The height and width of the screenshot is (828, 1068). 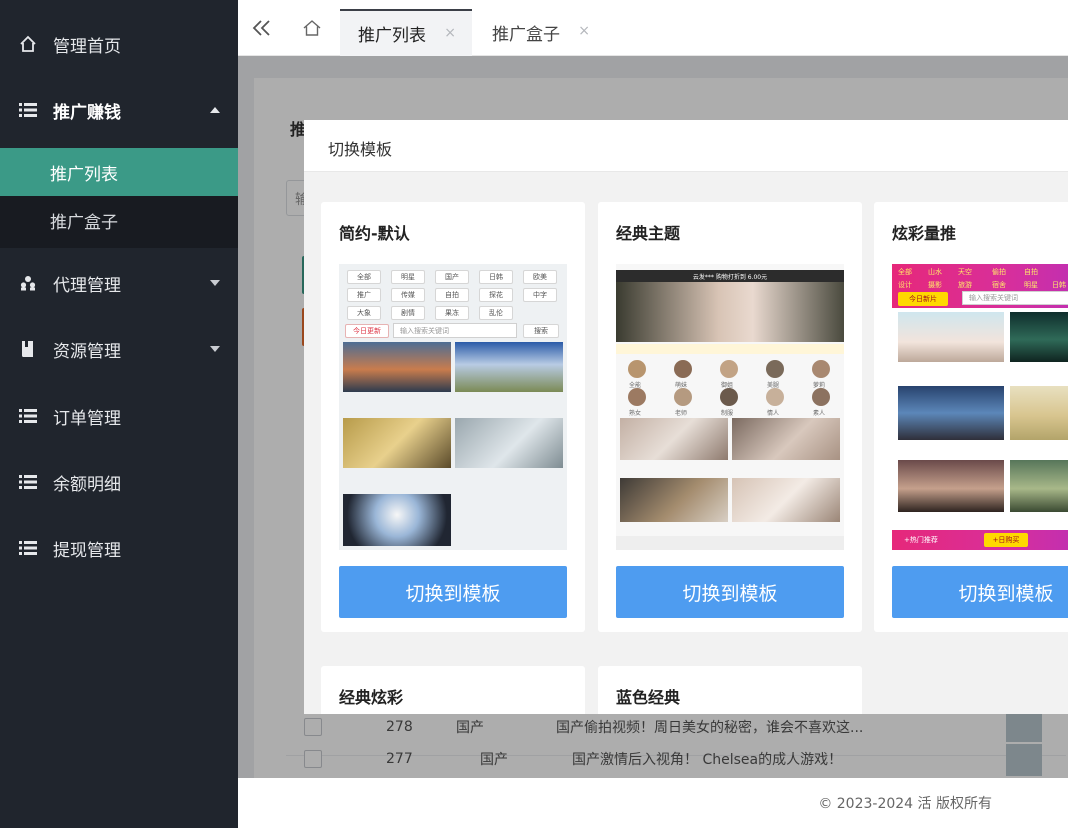 I want to click on preview-today-pill: 今日新片, so click(x=923, y=299).